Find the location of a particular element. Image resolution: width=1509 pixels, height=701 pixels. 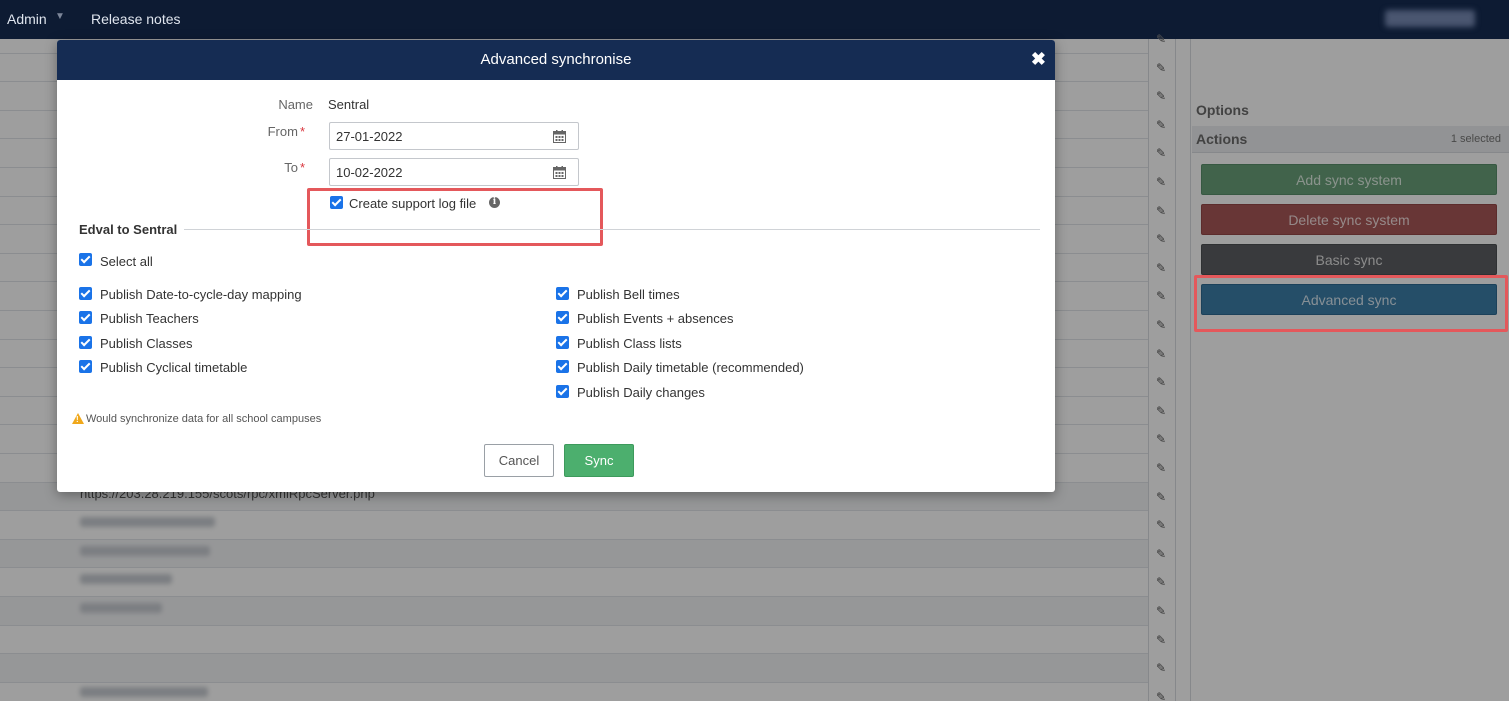

dialog-header: Advanced synchronise ✖ is located at coordinates (556, 60).